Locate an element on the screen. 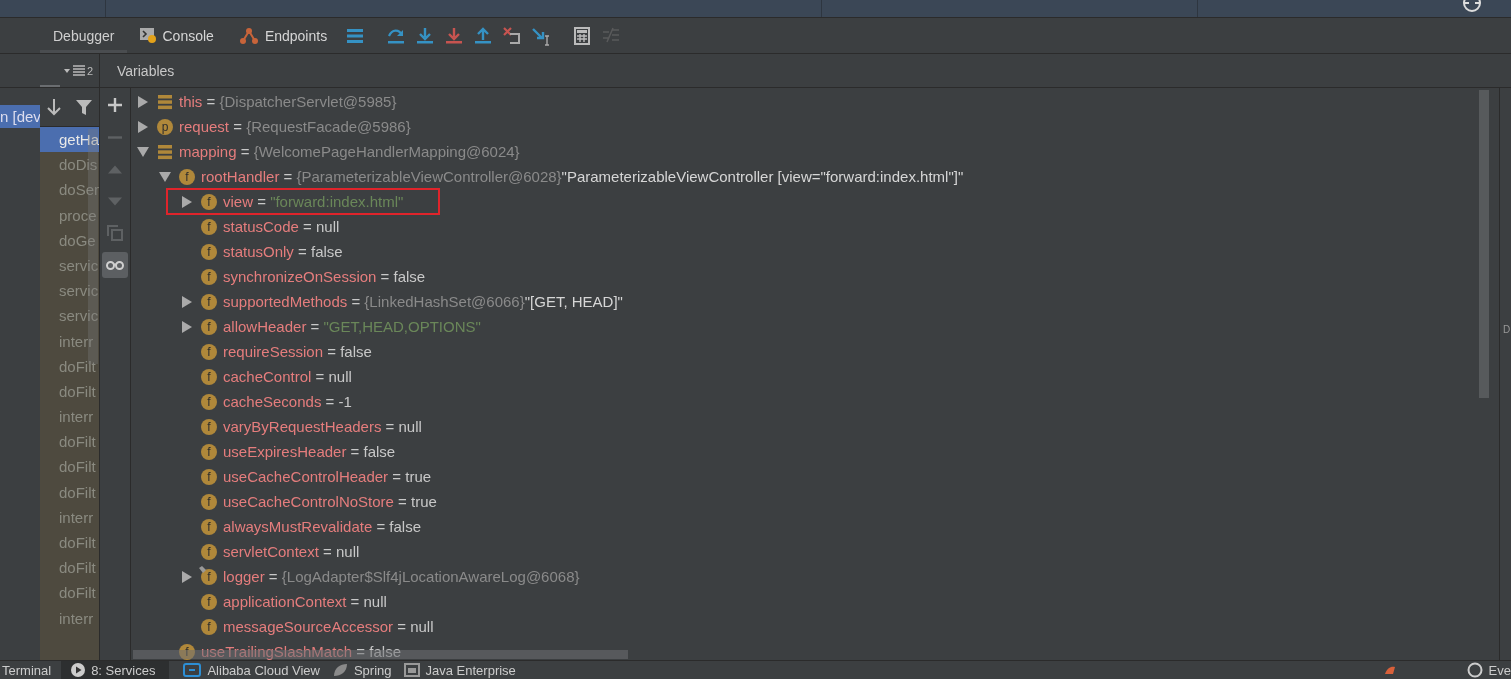 Image resolution: width=1511 pixels, height=679 pixels. variable-entry: useExpiresHeader = false is located at coordinates (309, 451).